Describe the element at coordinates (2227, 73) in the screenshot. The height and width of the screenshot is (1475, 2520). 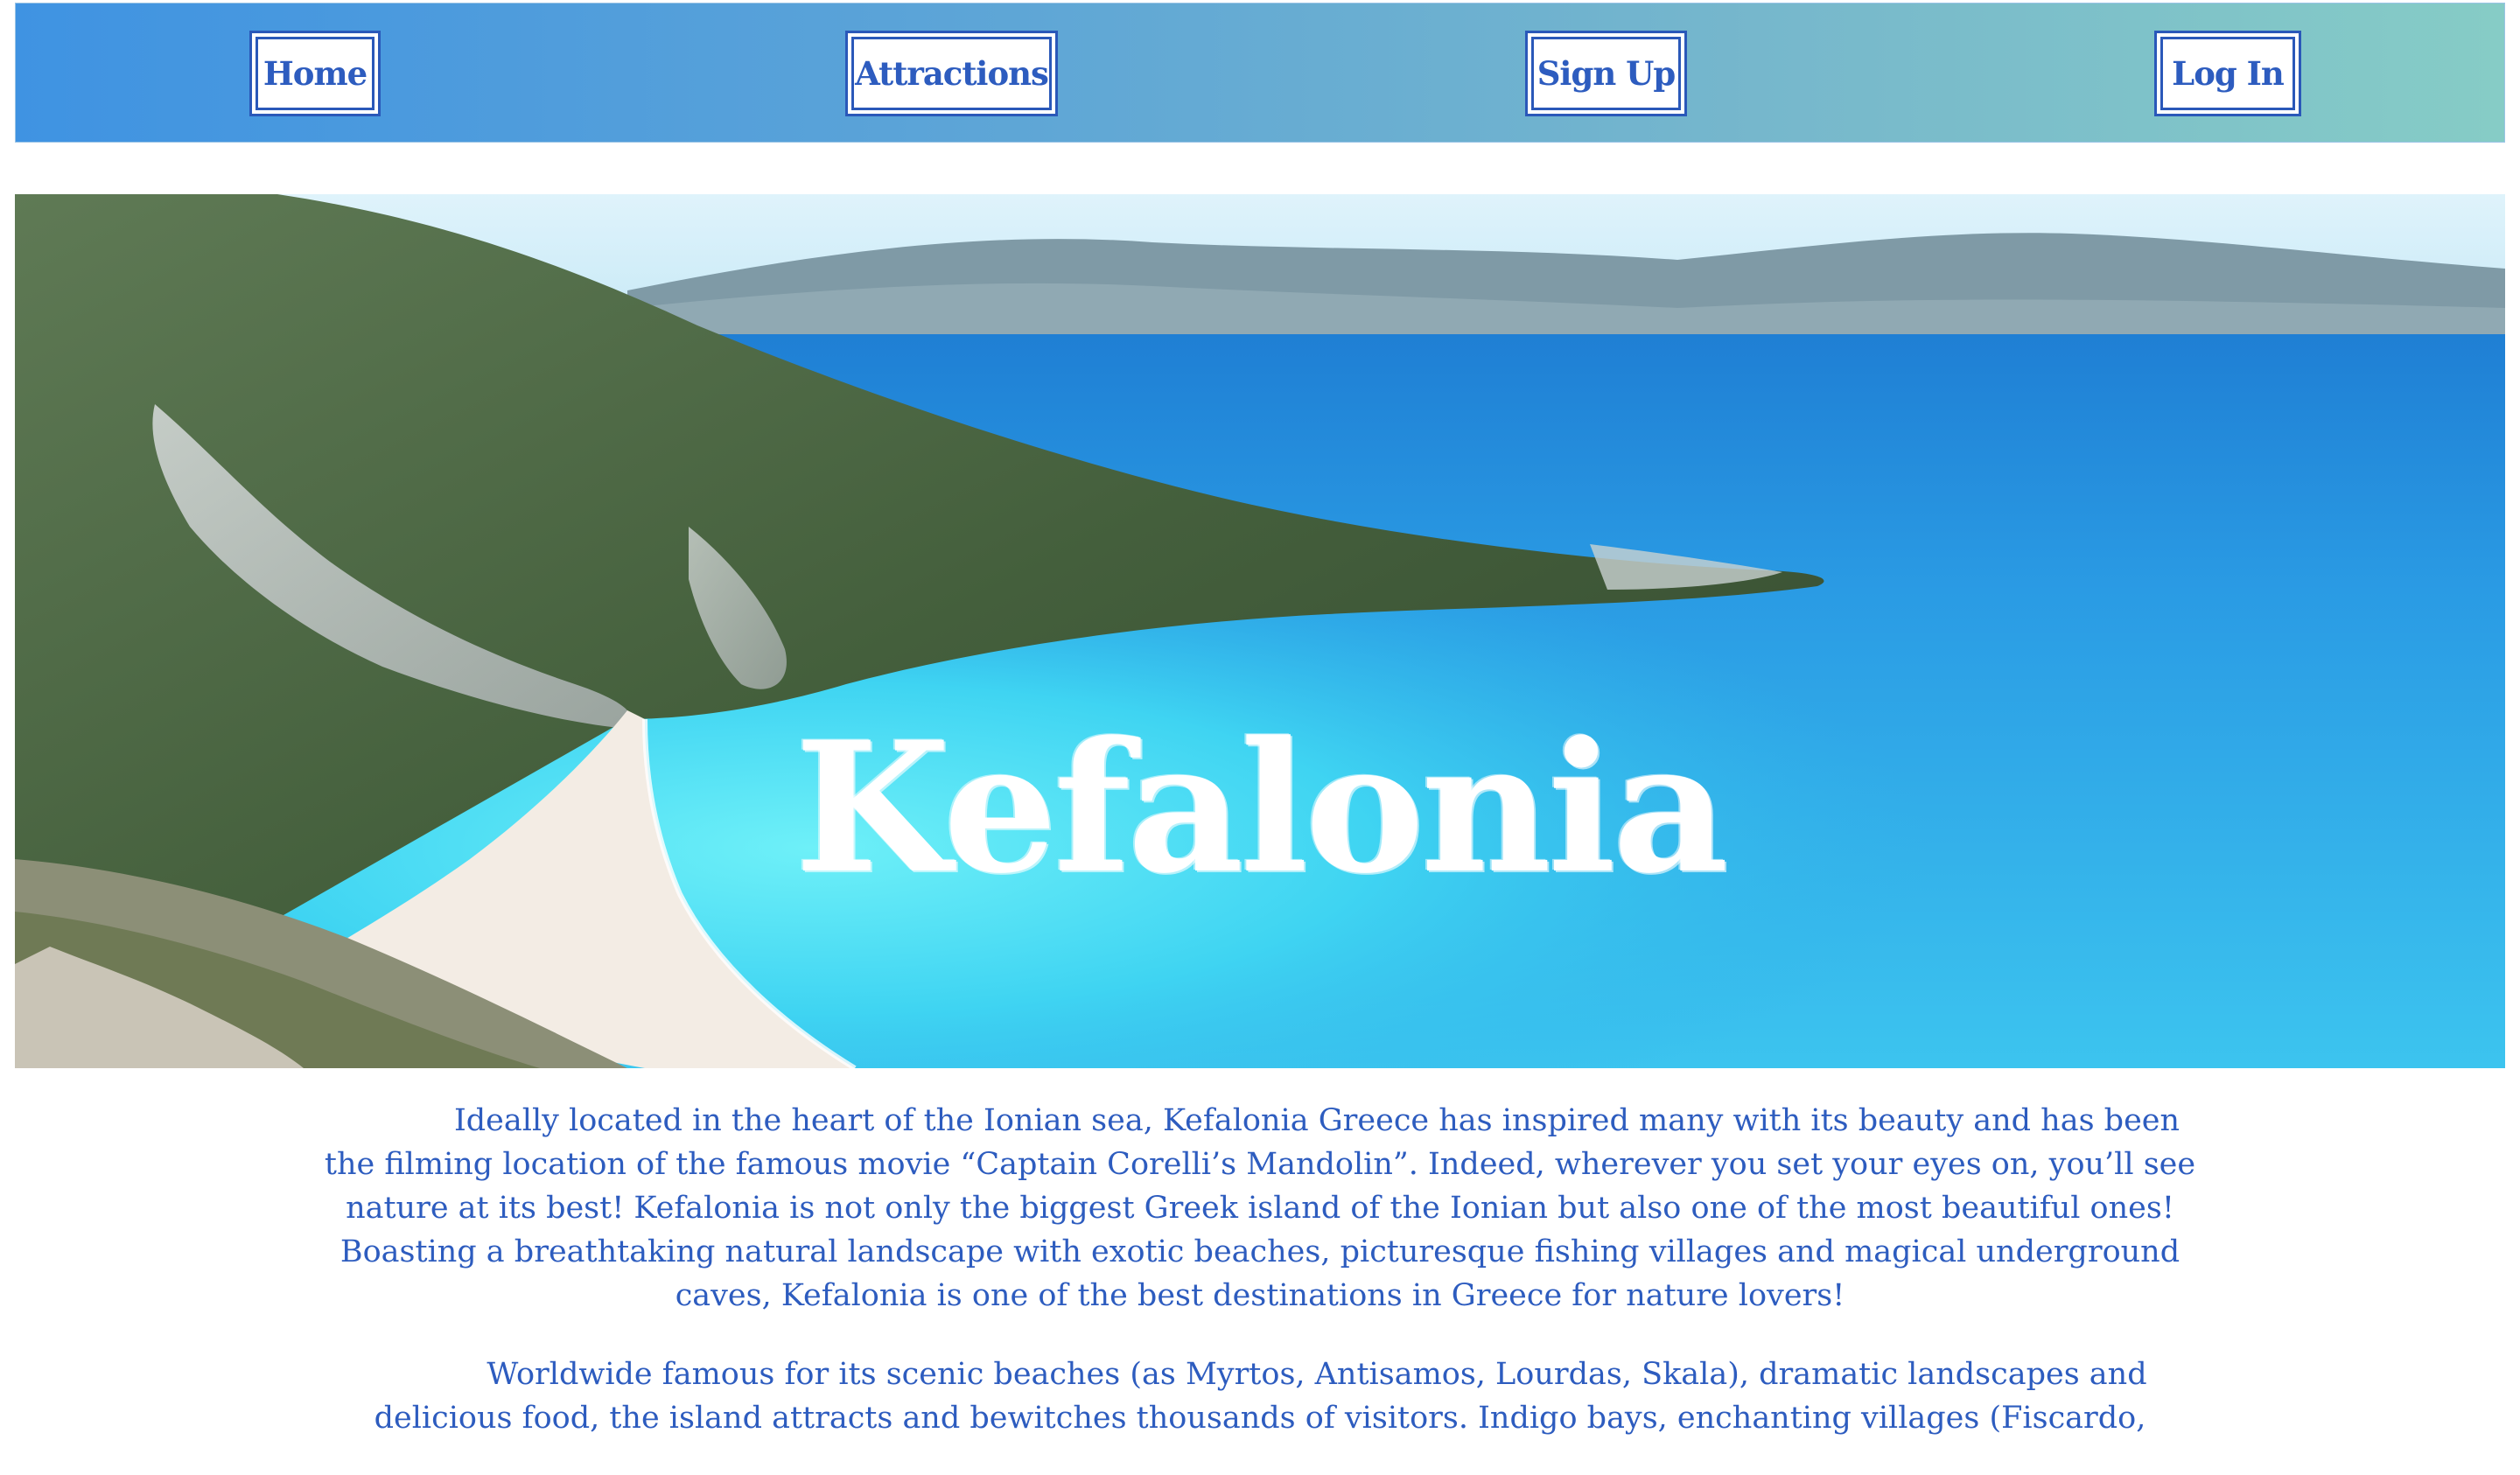
I see `log-in-button: Log In` at that location.